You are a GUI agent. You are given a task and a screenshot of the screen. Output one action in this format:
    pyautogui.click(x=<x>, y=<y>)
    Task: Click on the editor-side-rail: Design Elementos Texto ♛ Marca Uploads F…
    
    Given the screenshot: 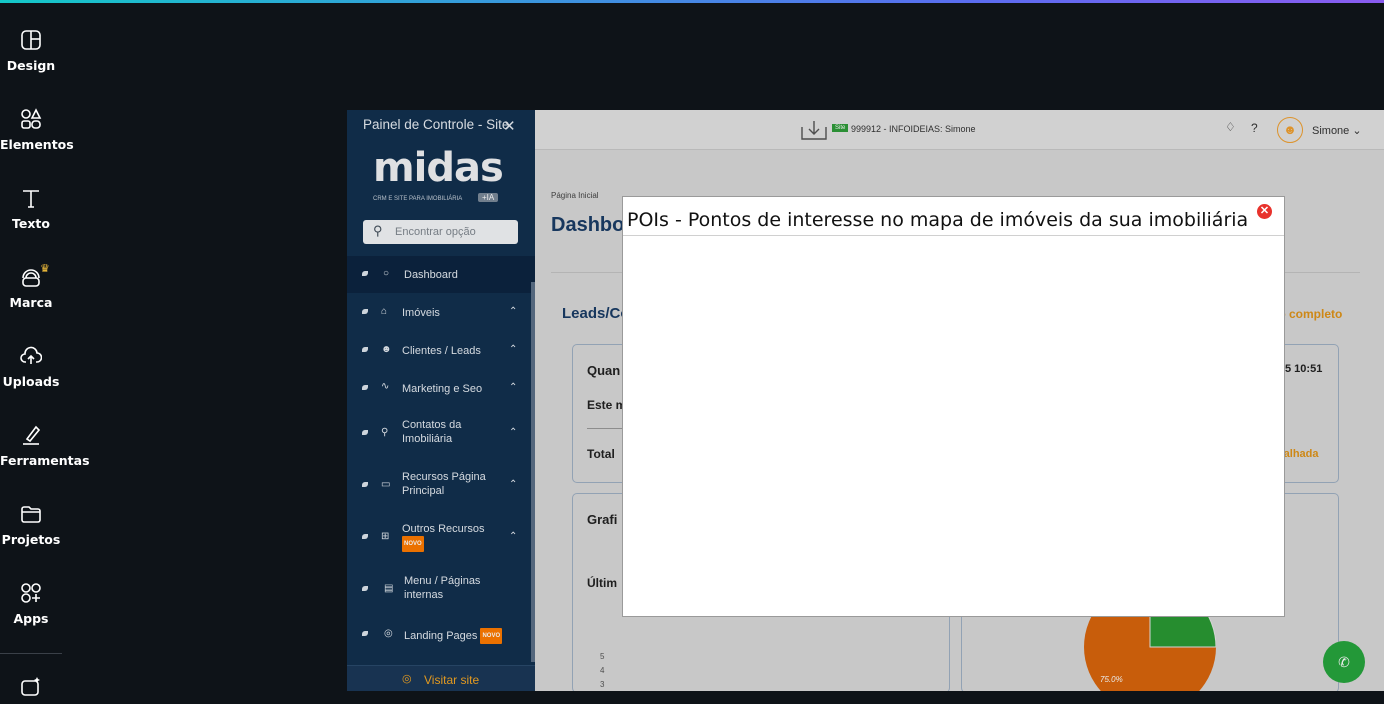 What is the action you would take?
    pyautogui.click(x=45, y=349)
    